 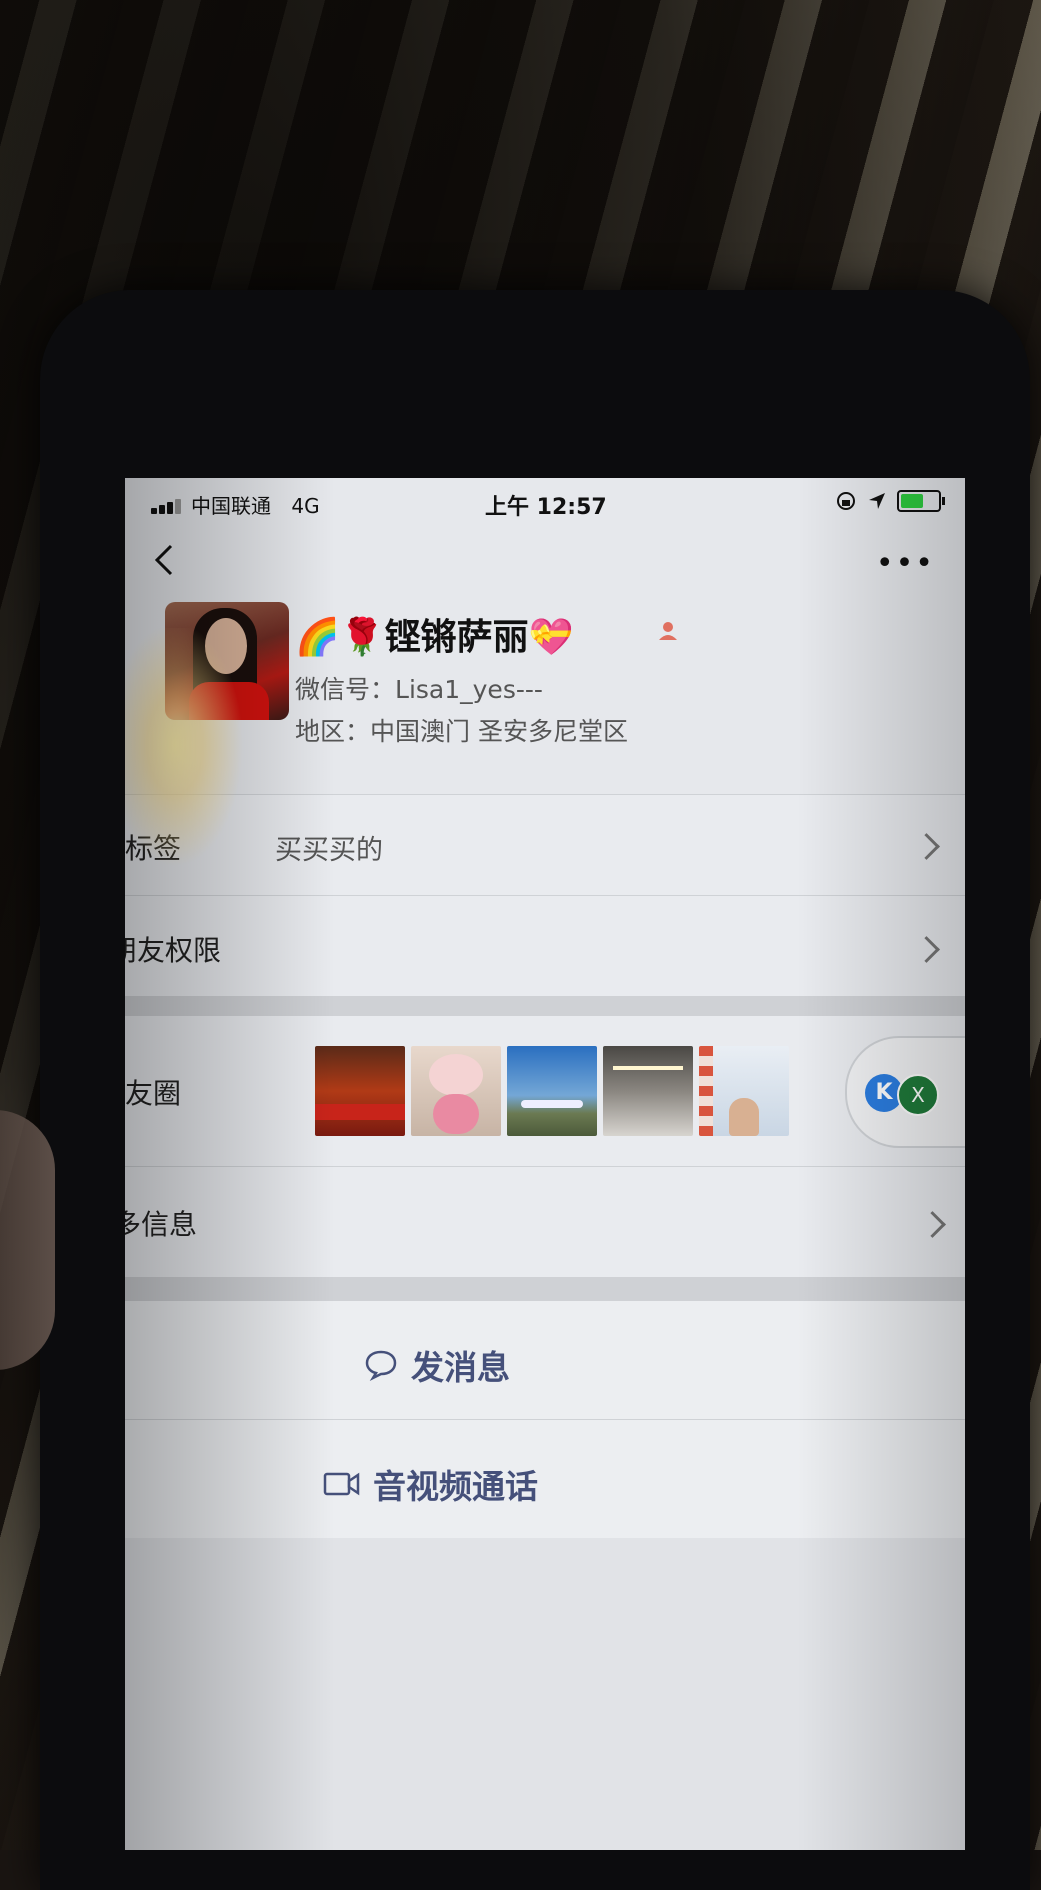 What do you see at coordinates (455, 1486) in the screenshot?
I see `video-call-label: 音视频通话` at bounding box center [455, 1486].